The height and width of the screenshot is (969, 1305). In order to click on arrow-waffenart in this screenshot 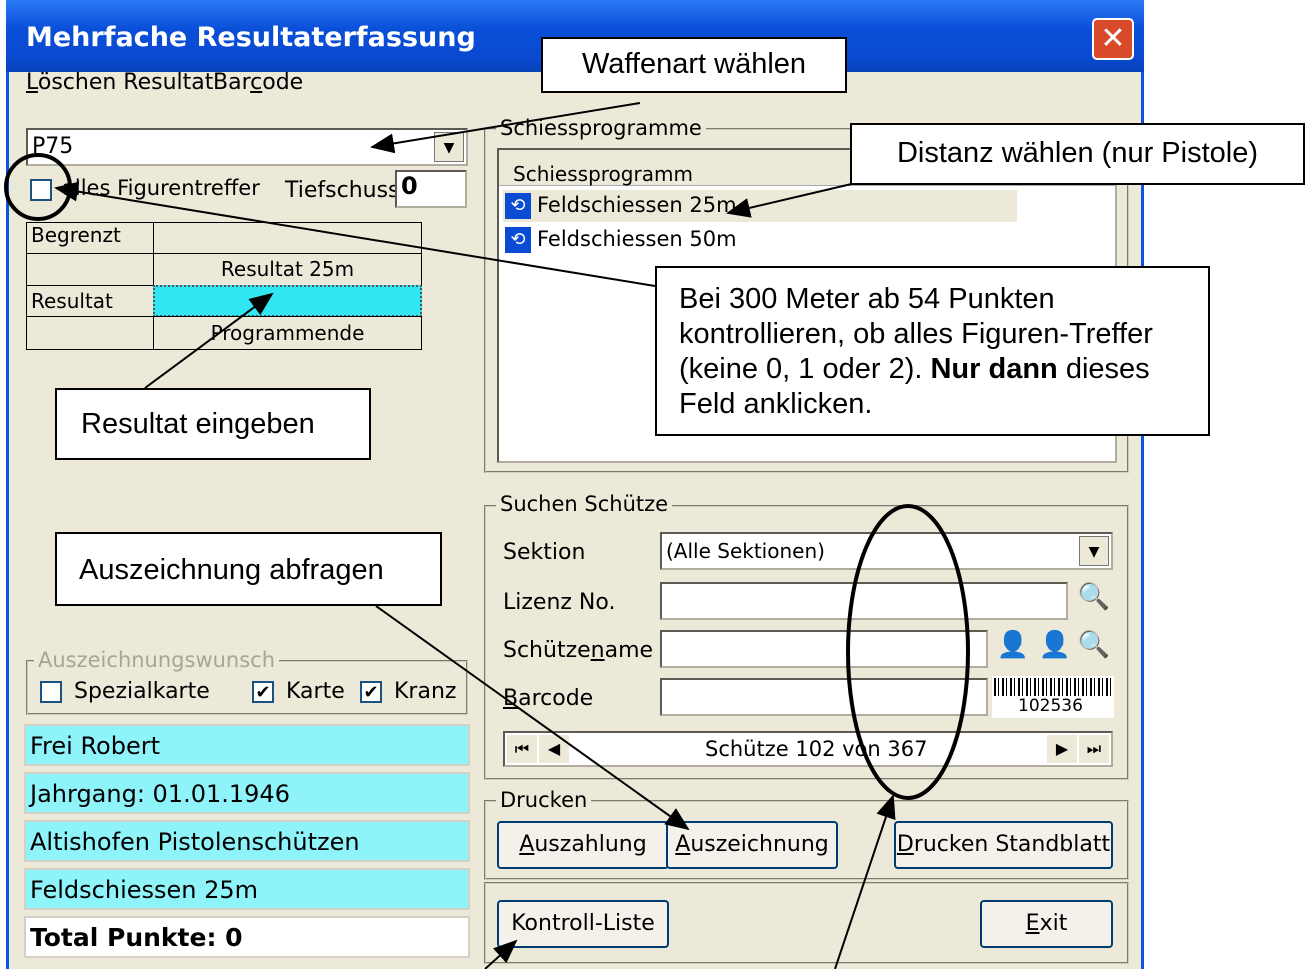, I will do `click(505, 128)`.